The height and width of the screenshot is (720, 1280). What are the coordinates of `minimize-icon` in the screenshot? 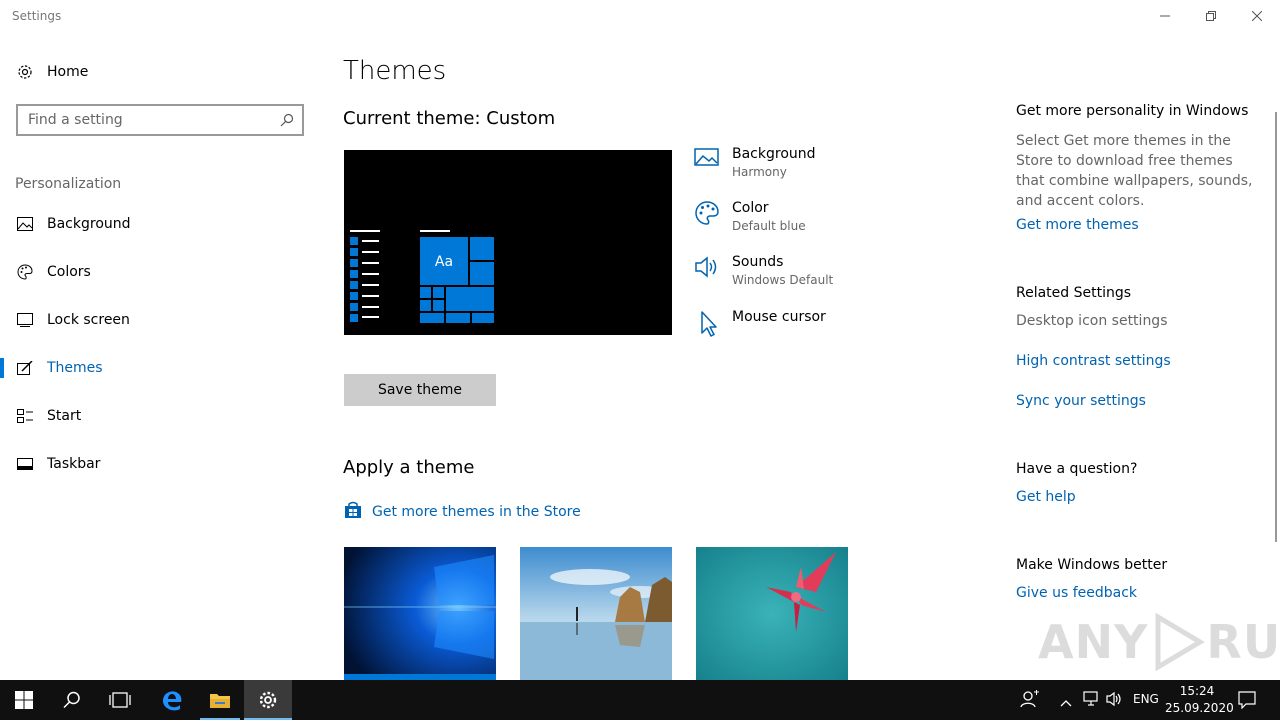 It's located at (1165, 16).